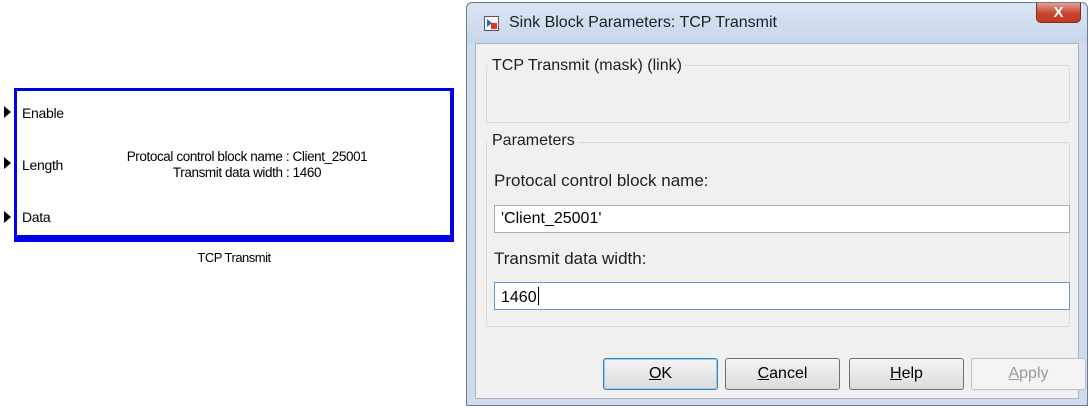 The width and height of the screenshot is (1089, 408). I want to click on text-caret, so click(538, 296).